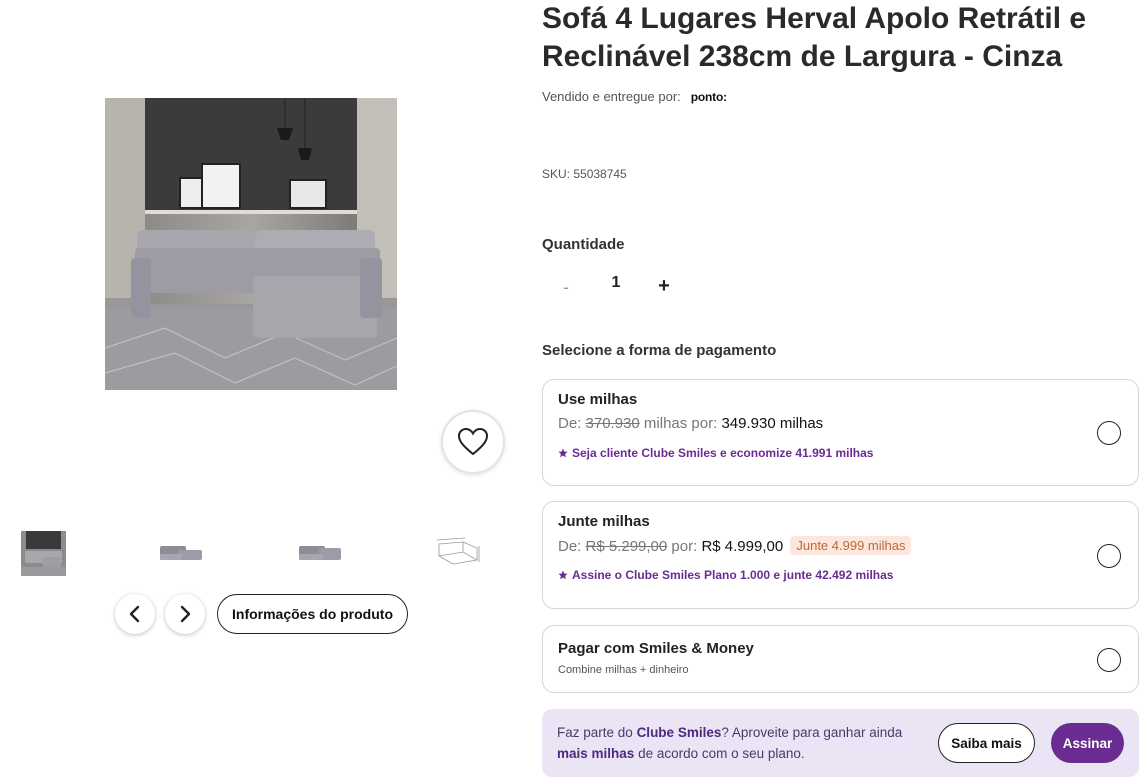 This screenshot has width=1147, height=784. I want to click on quantity-increase-button: +, so click(664, 286).